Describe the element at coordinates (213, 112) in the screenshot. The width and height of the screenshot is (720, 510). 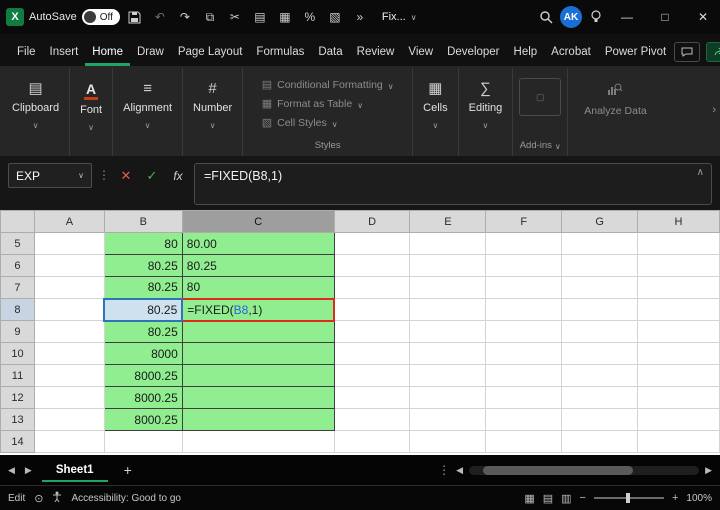
I see `ribbon-group-number: # Number ∨` at that location.